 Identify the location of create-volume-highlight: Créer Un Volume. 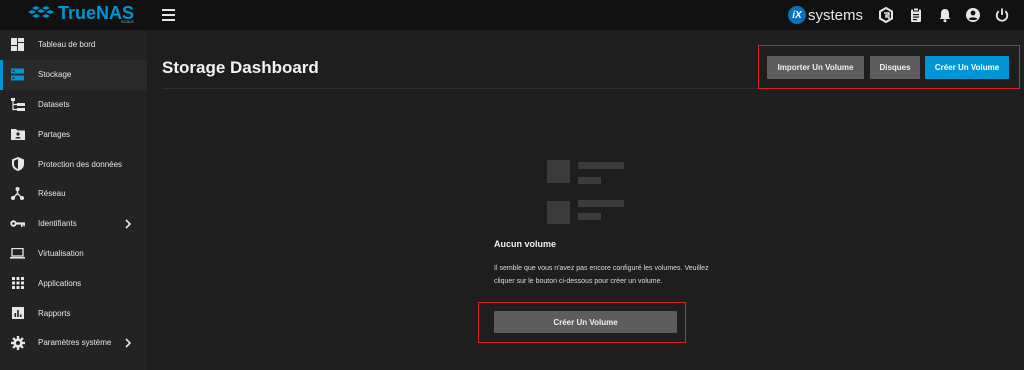
(582, 322).